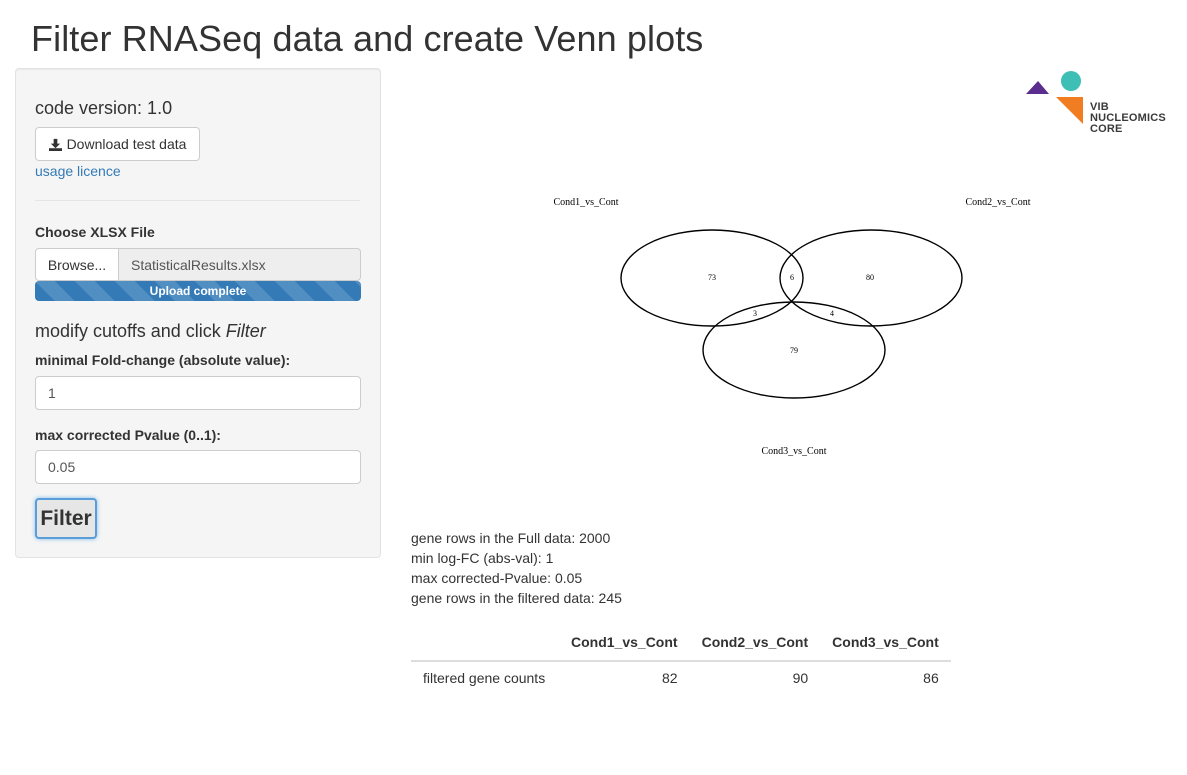 Image resolution: width=1187 pixels, height=775 pixels. What do you see at coordinates (66, 518) in the screenshot?
I see `filter-button: Filter` at bounding box center [66, 518].